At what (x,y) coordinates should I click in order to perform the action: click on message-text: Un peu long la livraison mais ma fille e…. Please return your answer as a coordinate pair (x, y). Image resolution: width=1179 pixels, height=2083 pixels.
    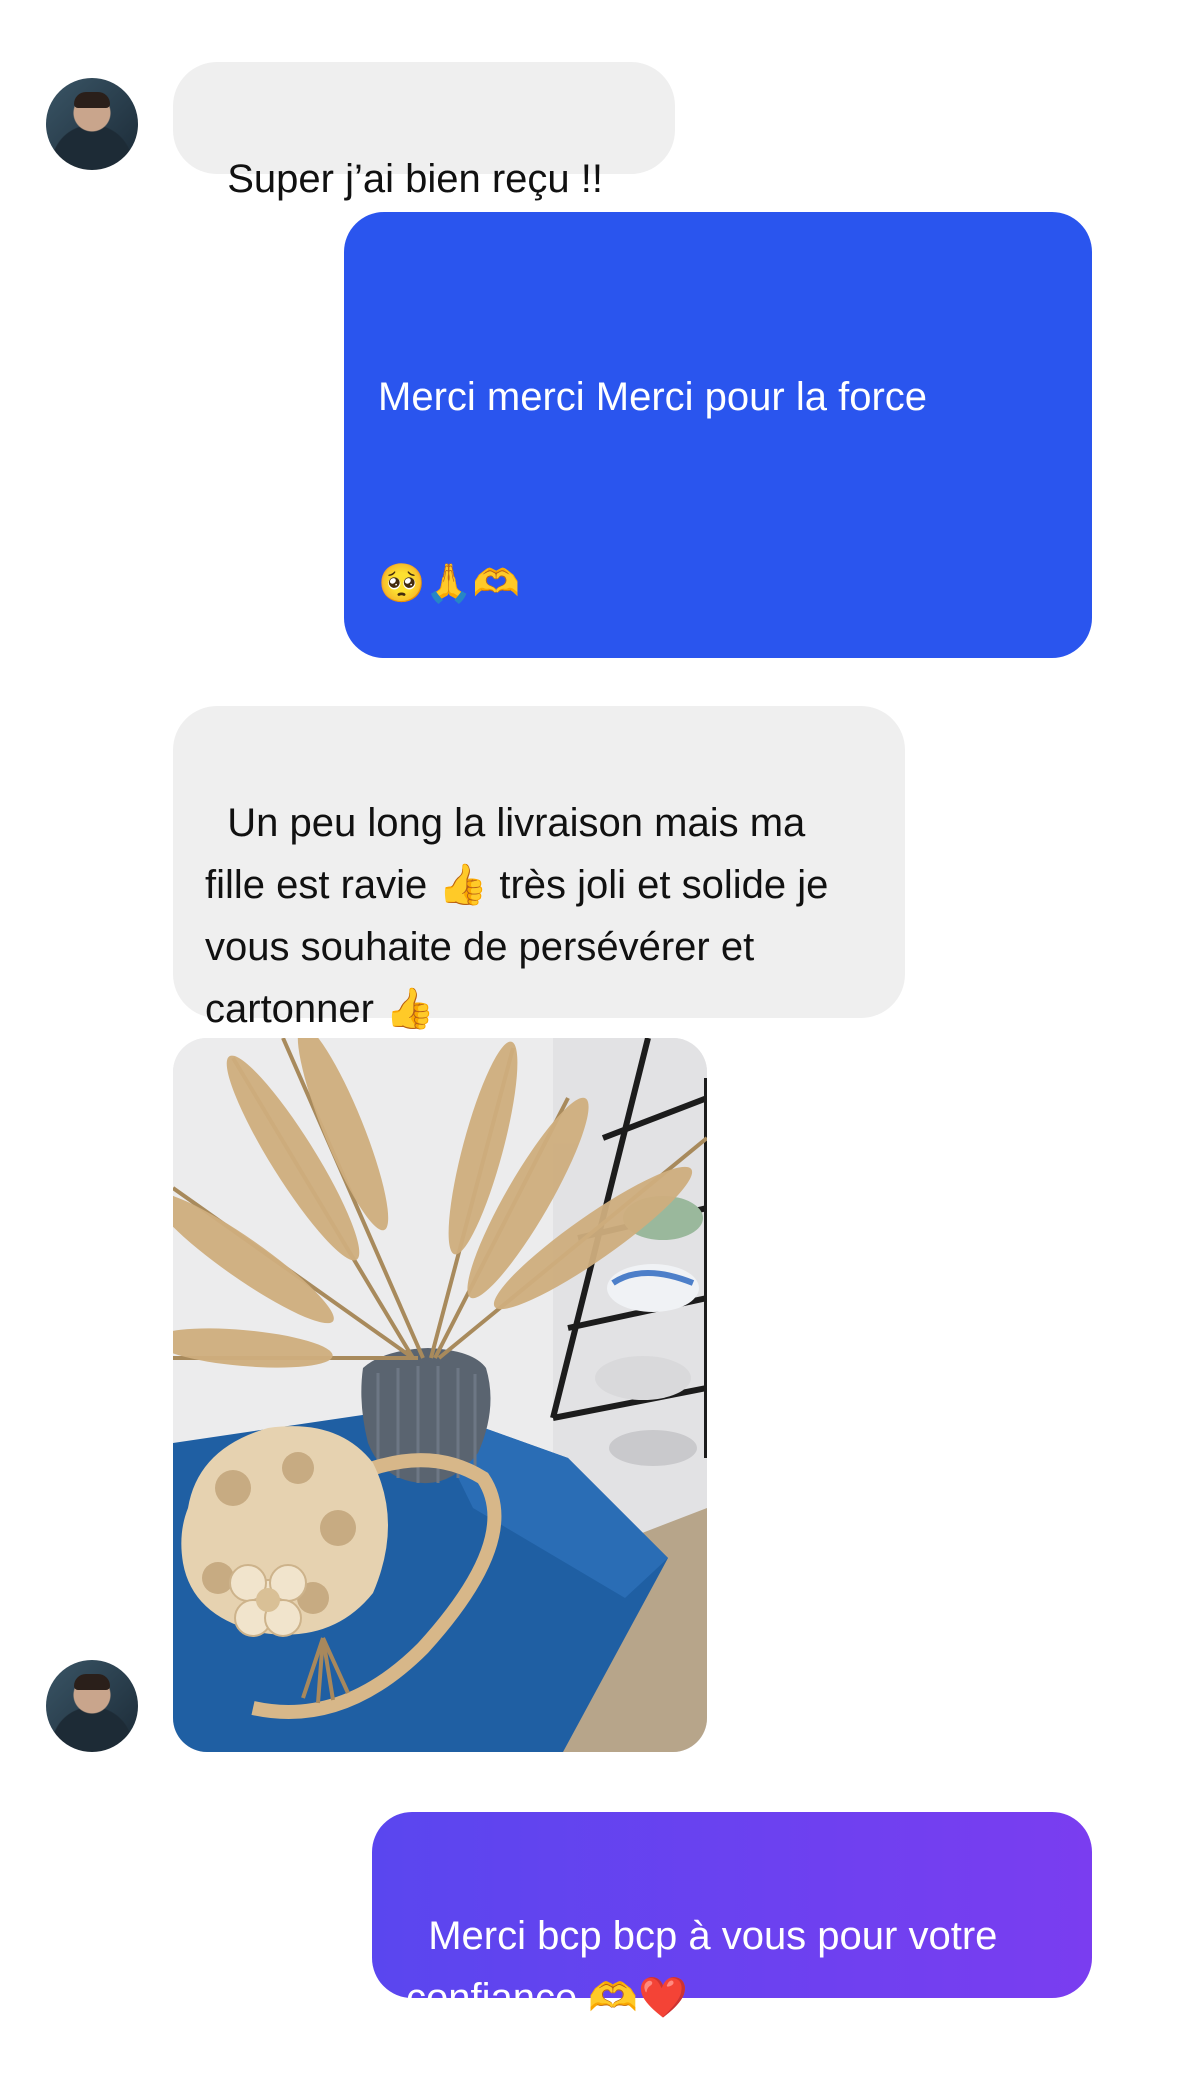
    Looking at the image, I should click on (522, 916).